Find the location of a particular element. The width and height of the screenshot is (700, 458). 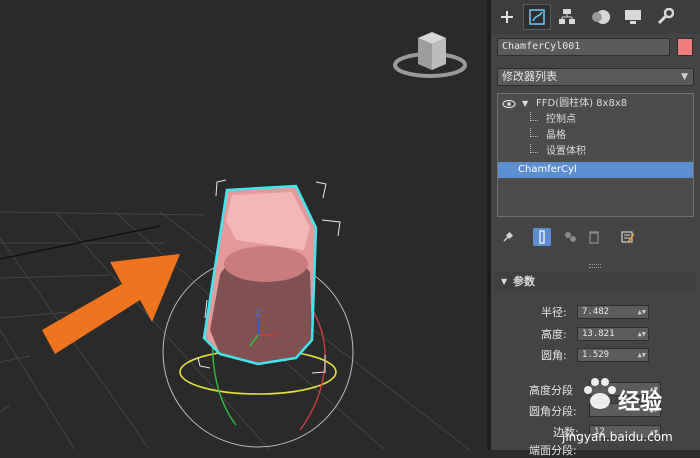

plus-icon is located at coordinates (507, 17).